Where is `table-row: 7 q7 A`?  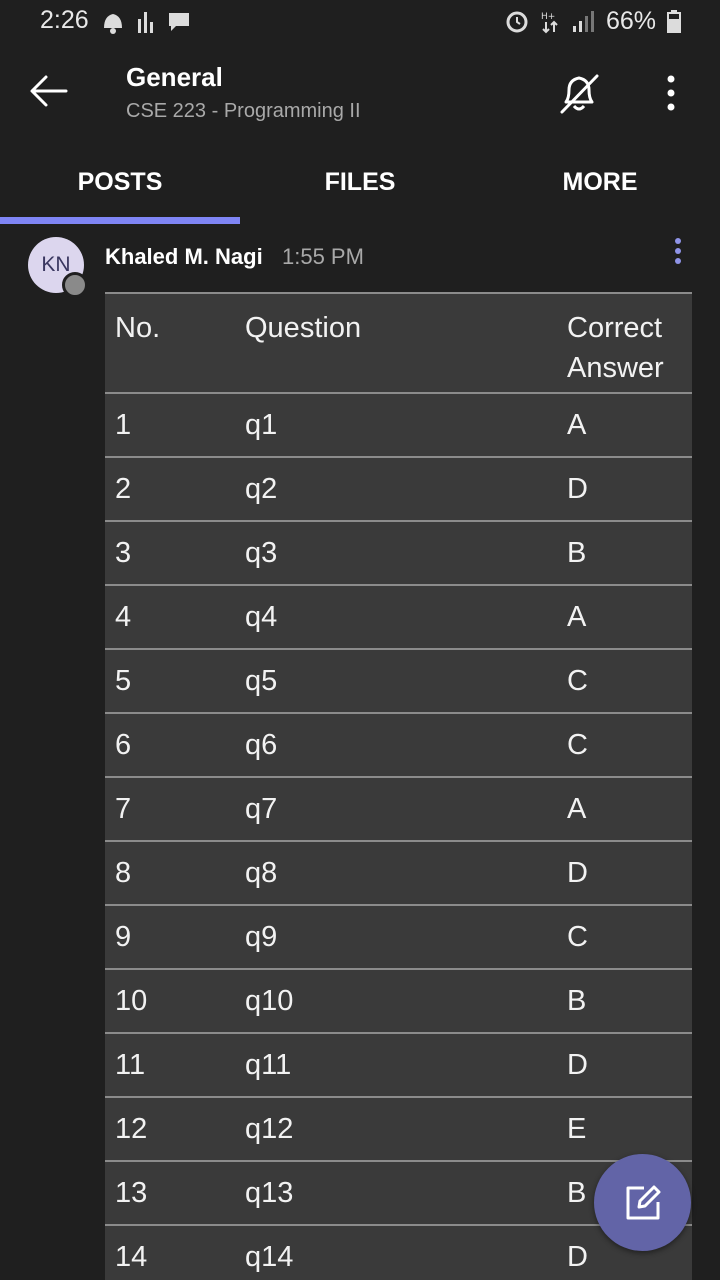
table-row: 7 q7 A is located at coordinates (398, 808).